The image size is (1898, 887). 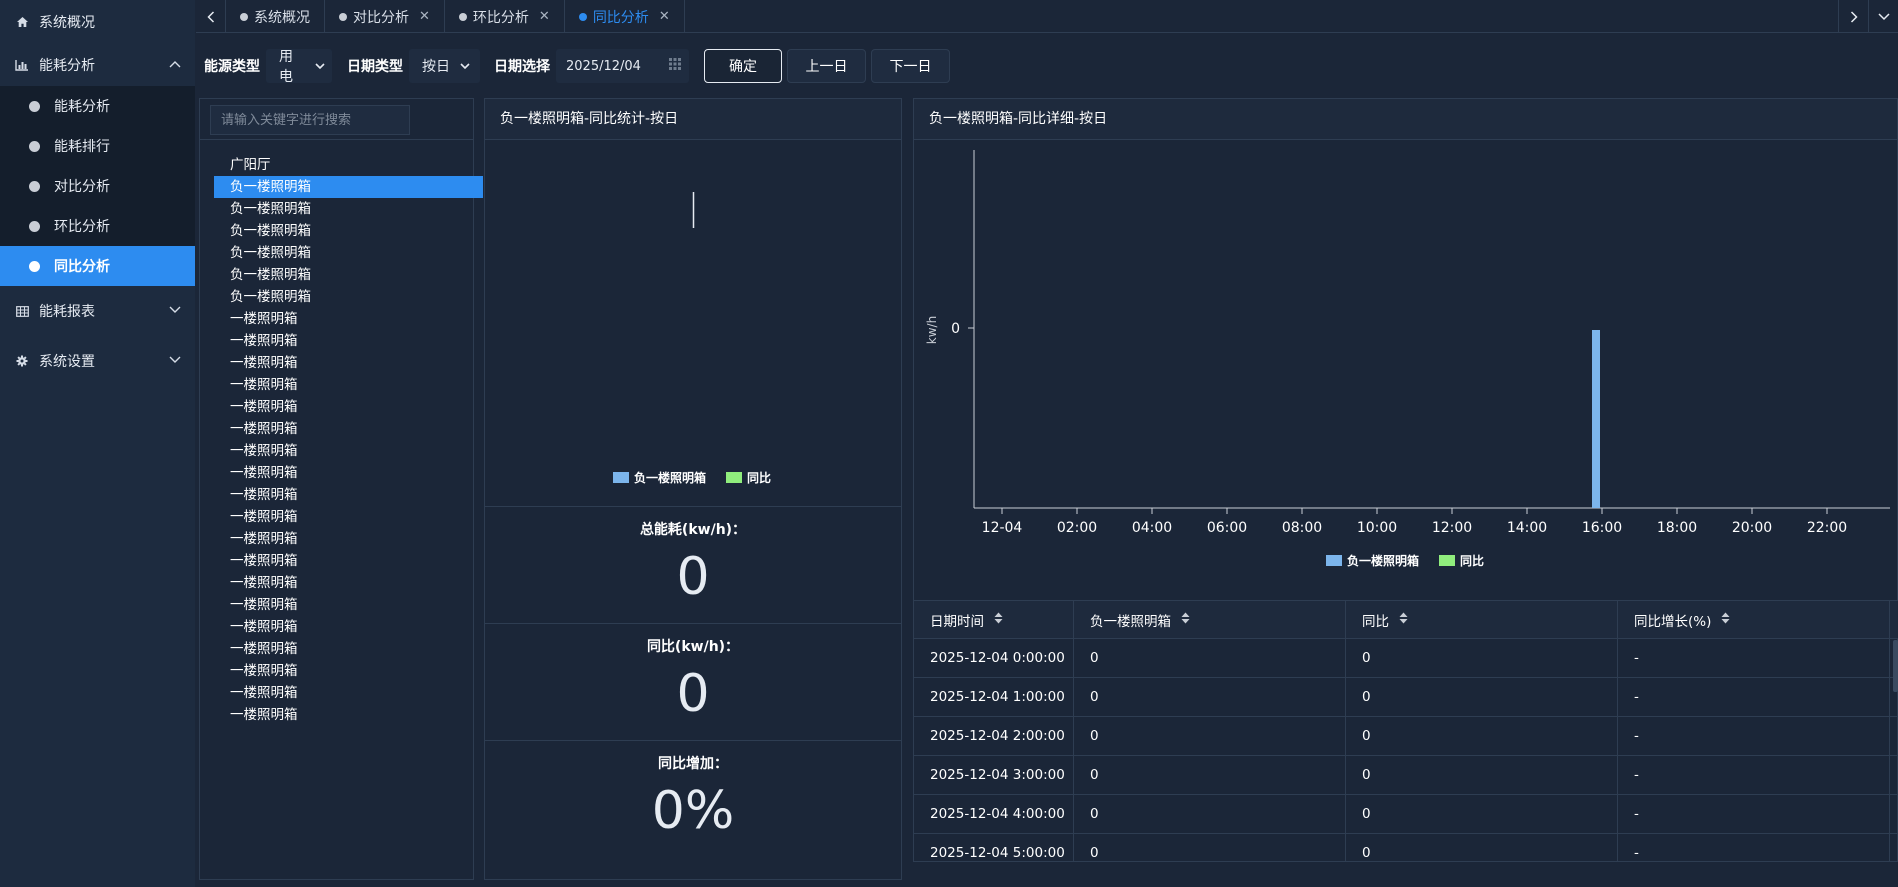 What do you see at coordinates (1752, 528) in the screenshot?
I see `x-tick-label: 20:00` at bounding box center [1752, 528].